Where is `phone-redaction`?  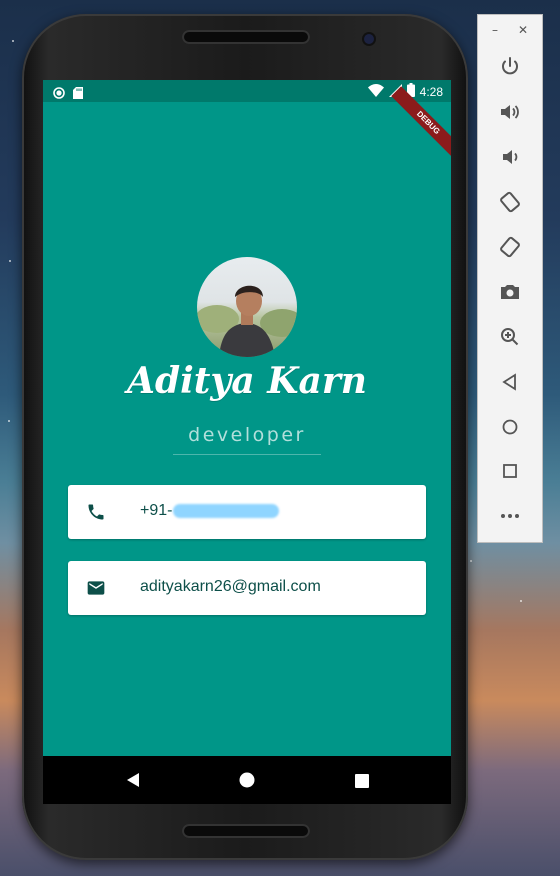 phone-redaction is located at coordinates (226, 510).